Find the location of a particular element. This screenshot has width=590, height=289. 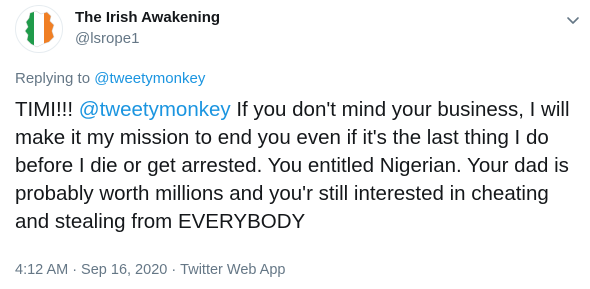

replying-to-line: Replying to @tweetymonkey is located at coordinates (110, 78).